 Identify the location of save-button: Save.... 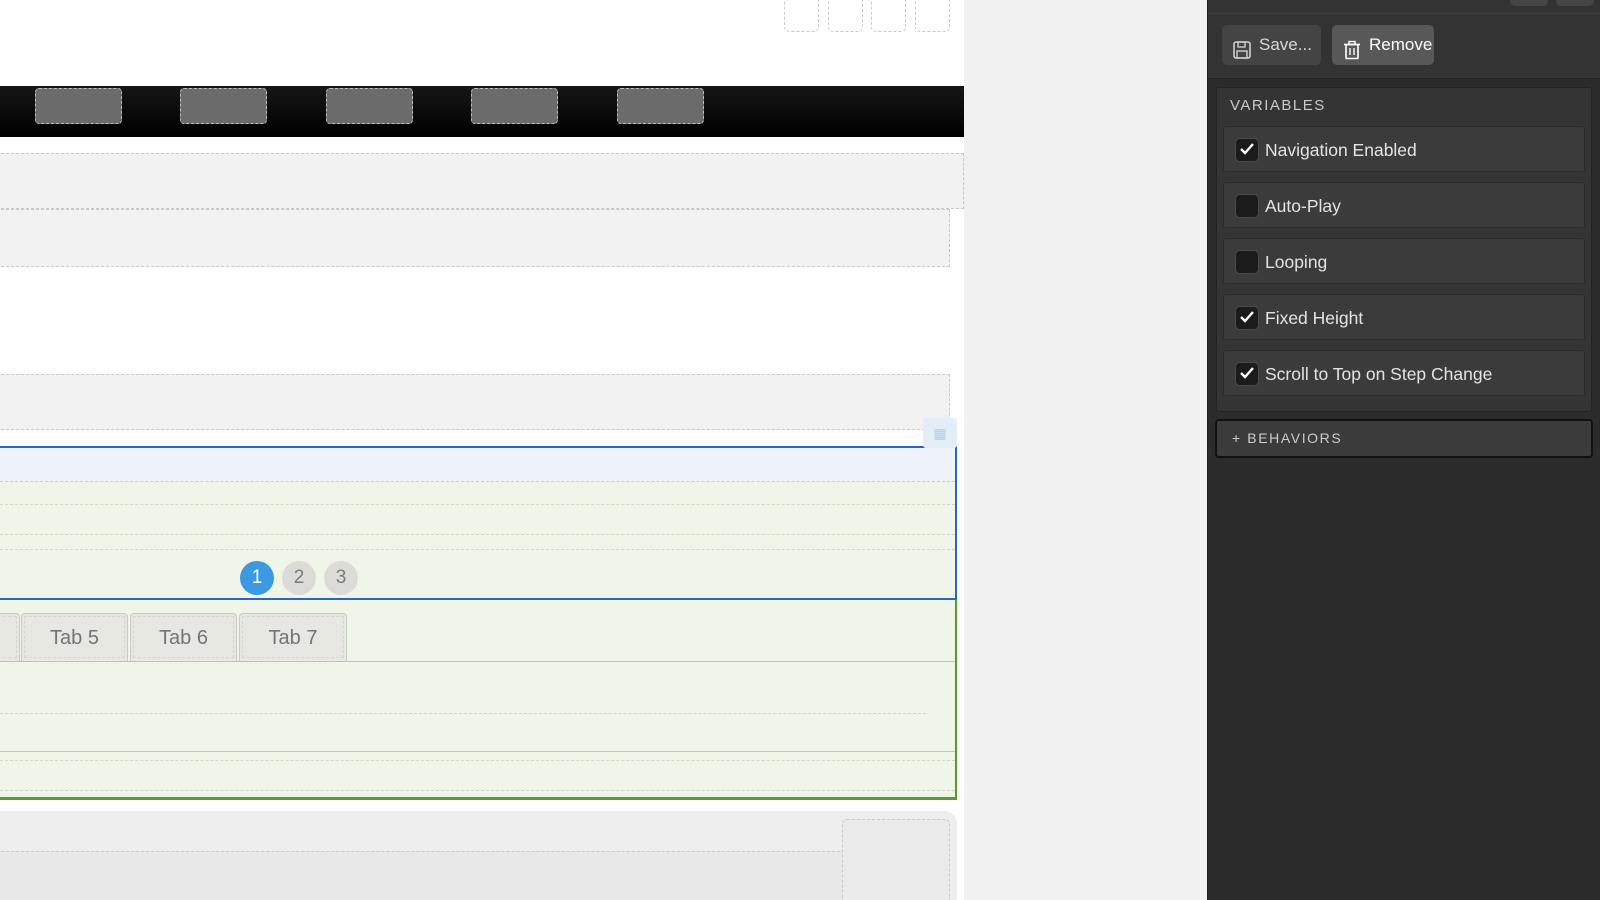
(1271, 45).